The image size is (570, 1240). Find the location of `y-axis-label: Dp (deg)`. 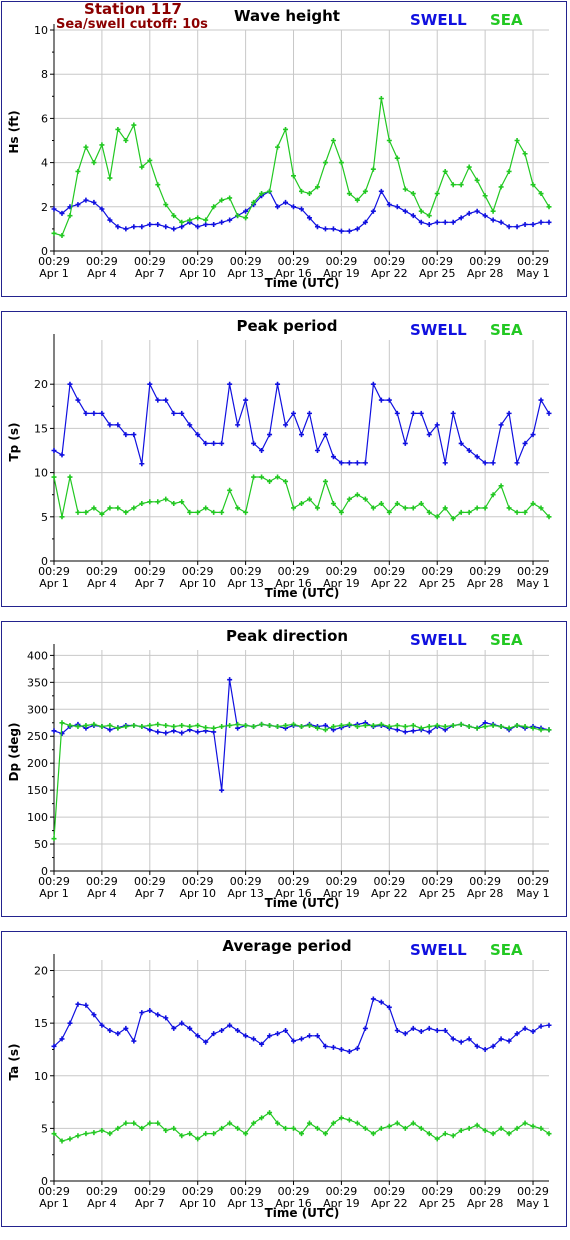

y-axis-label: Dp (deg) is located at coordinates (14, 752).